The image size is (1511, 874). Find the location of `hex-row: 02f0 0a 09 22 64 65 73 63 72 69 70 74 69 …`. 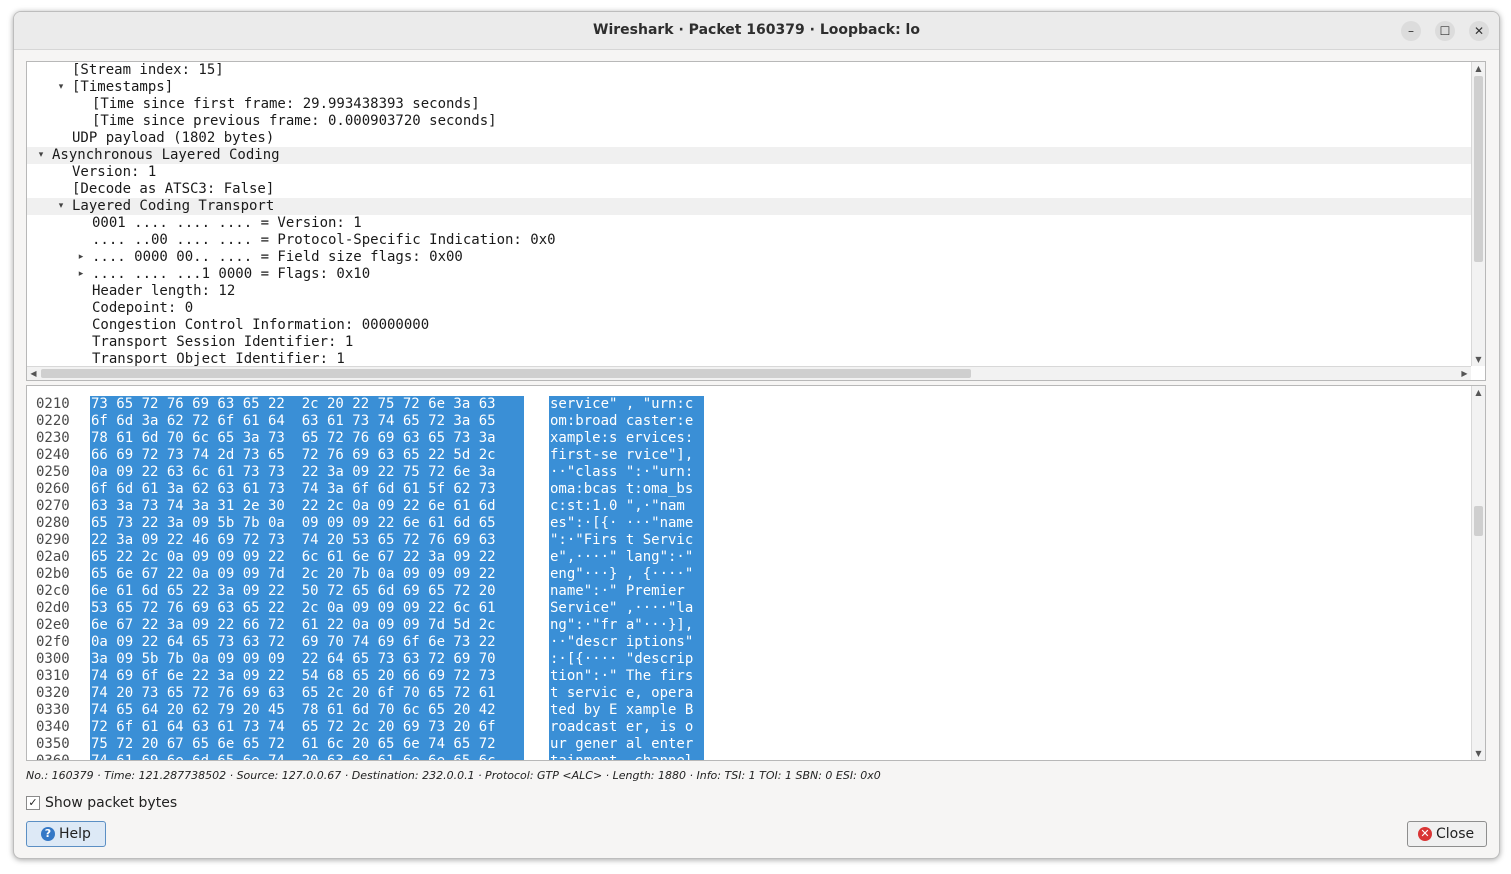

hex-row: 02f0 0a 09 22 64 65 73 63 72 69 70 74 69 … is located at coordinates (749, 642).